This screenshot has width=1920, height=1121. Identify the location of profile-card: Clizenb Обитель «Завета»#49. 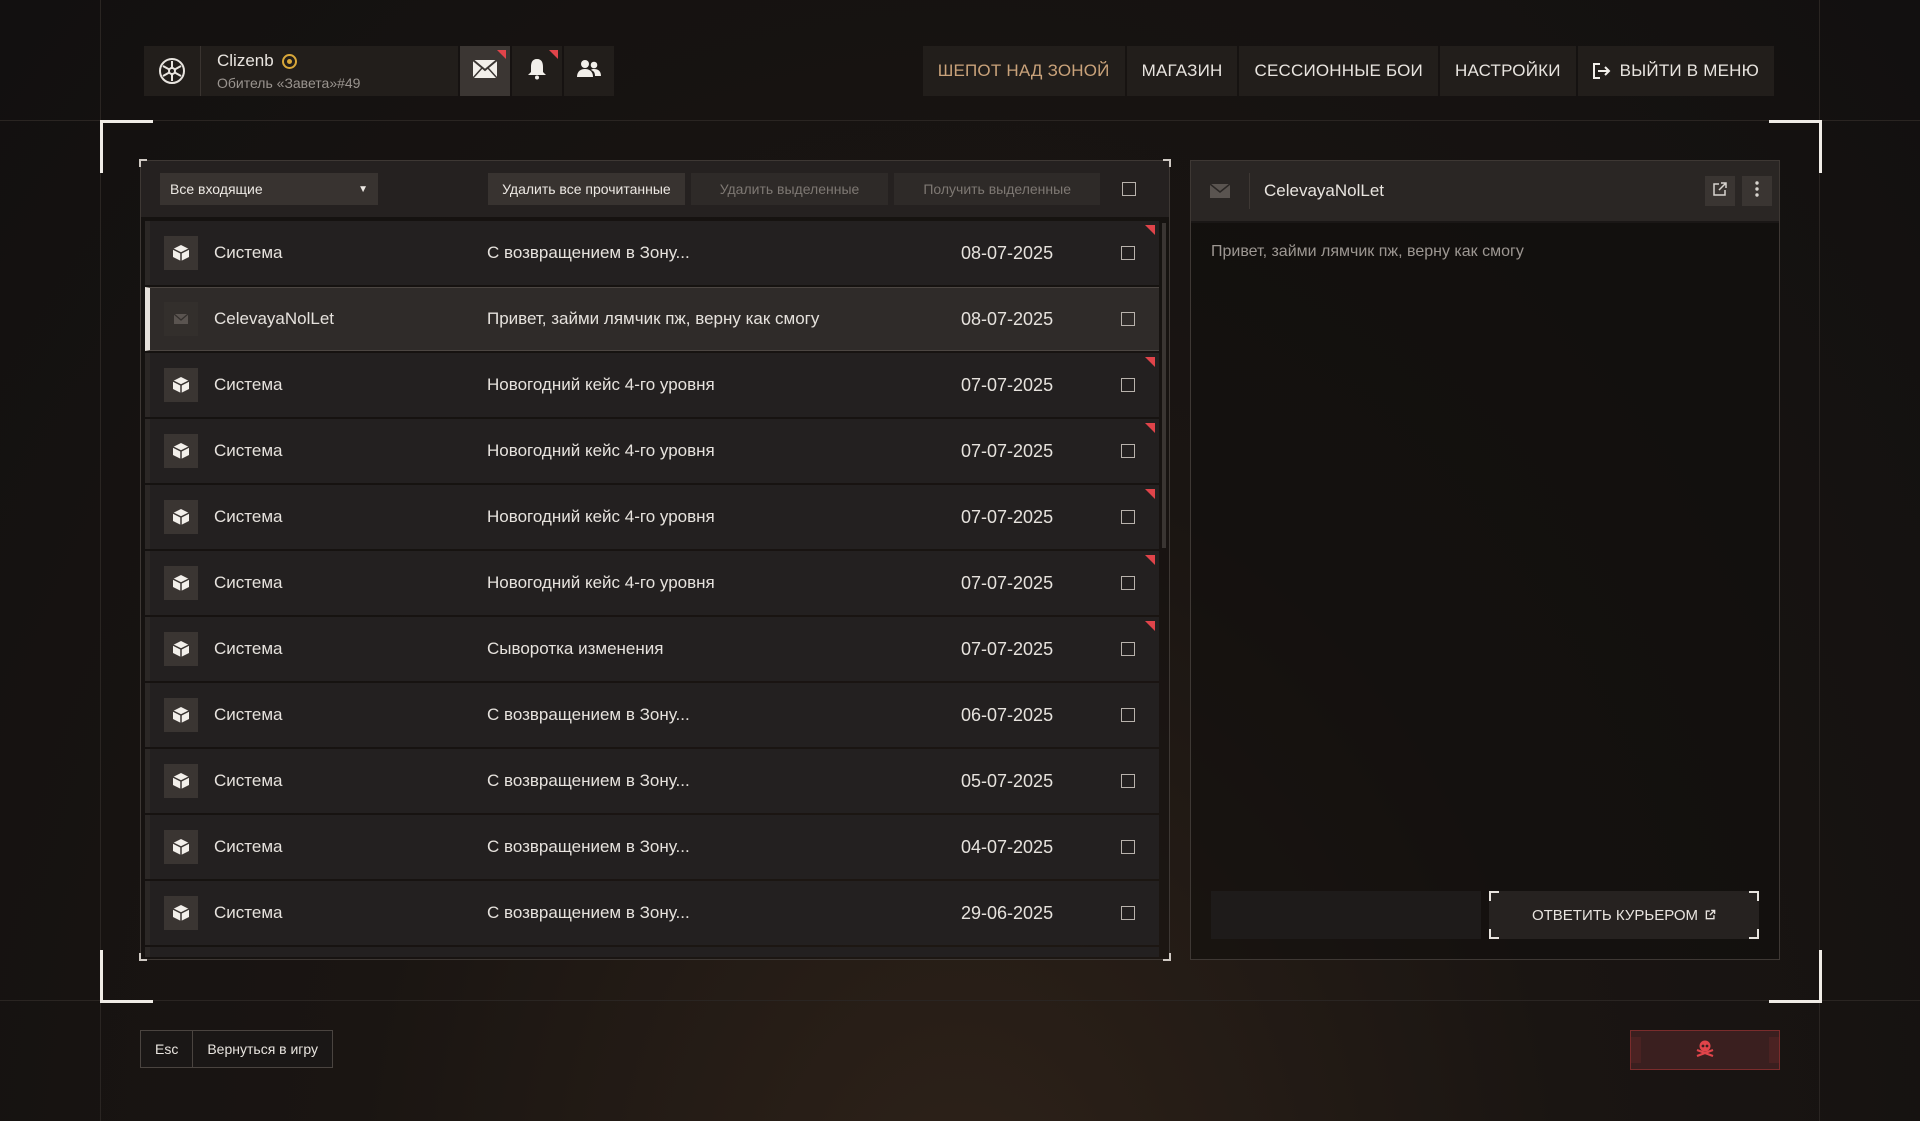
(301, 71).